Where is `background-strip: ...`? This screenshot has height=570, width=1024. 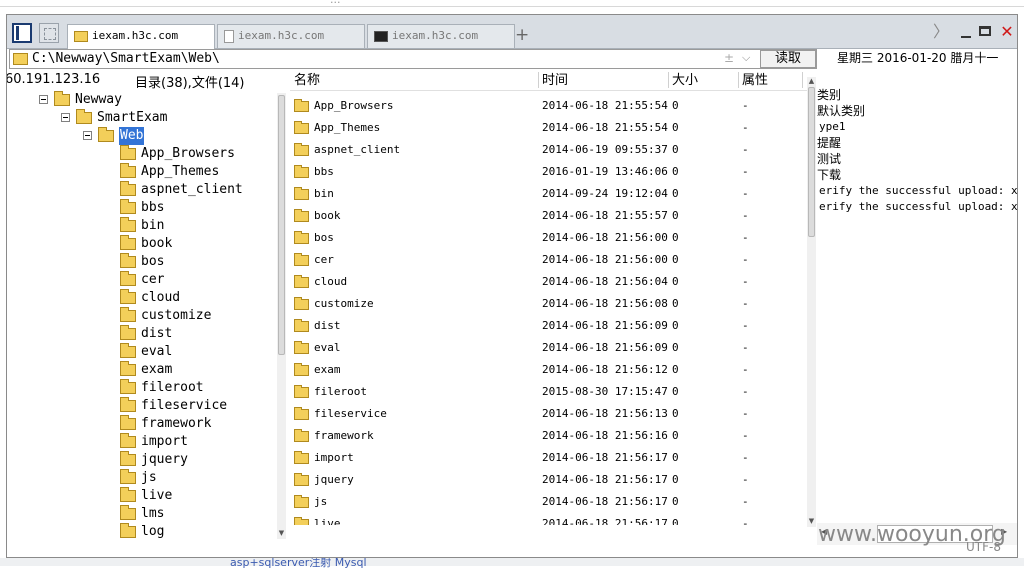
background-strip: ... is located at coordinates (512, 3).